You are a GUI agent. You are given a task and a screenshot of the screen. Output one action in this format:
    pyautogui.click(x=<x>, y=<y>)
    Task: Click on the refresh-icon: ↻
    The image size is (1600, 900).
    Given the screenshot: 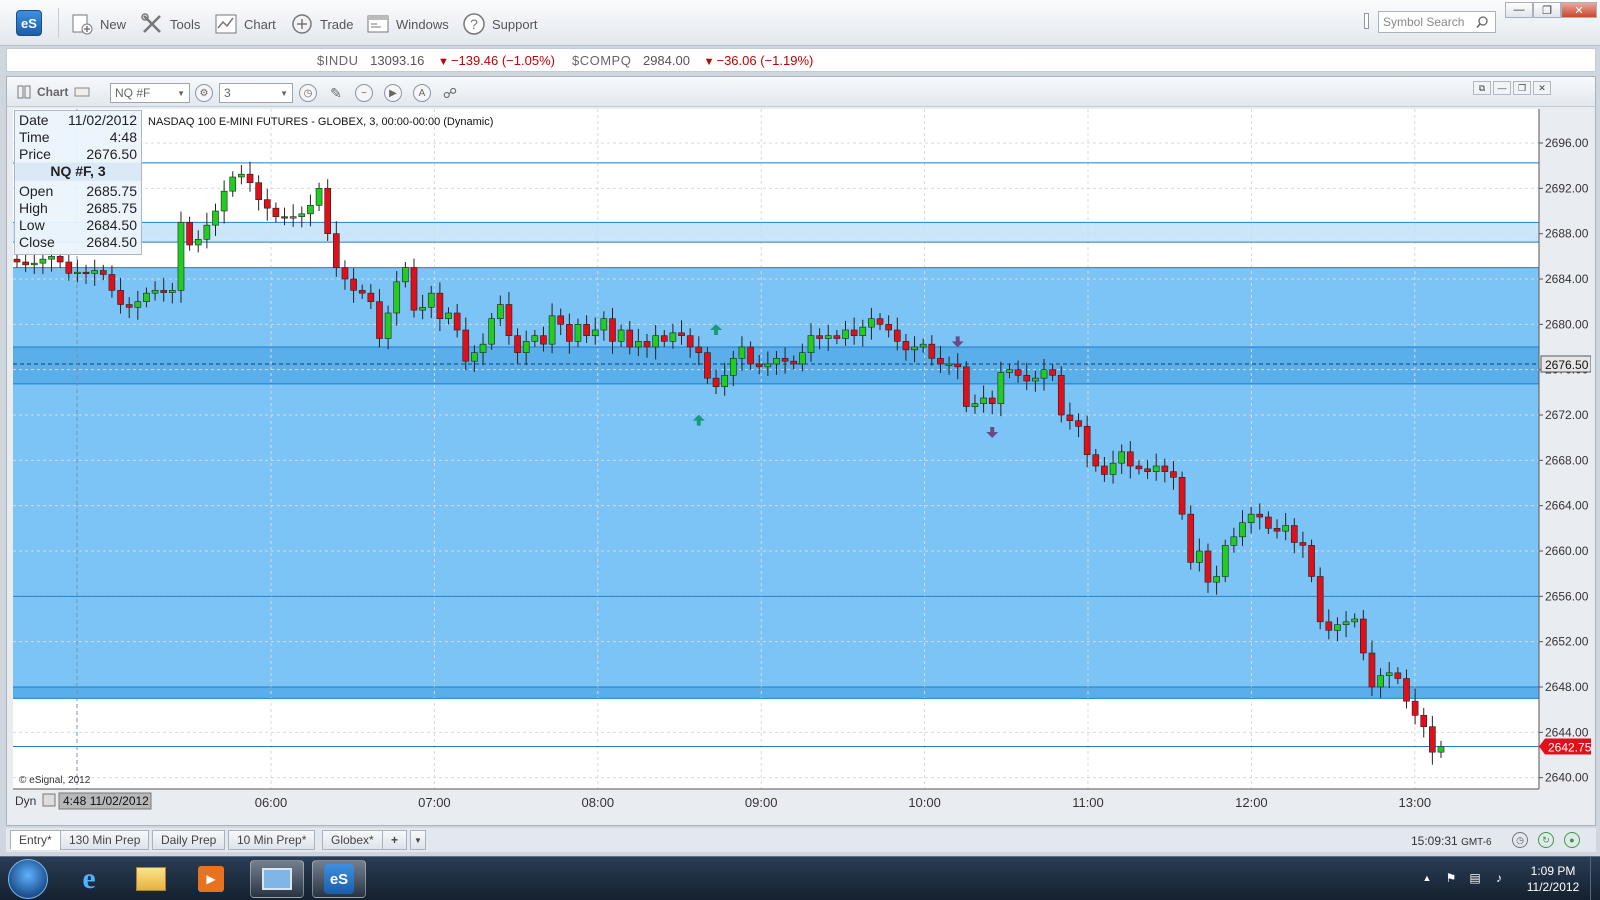 What is the action you would take?
    pyautogui.click(x=1546, y=840)
    